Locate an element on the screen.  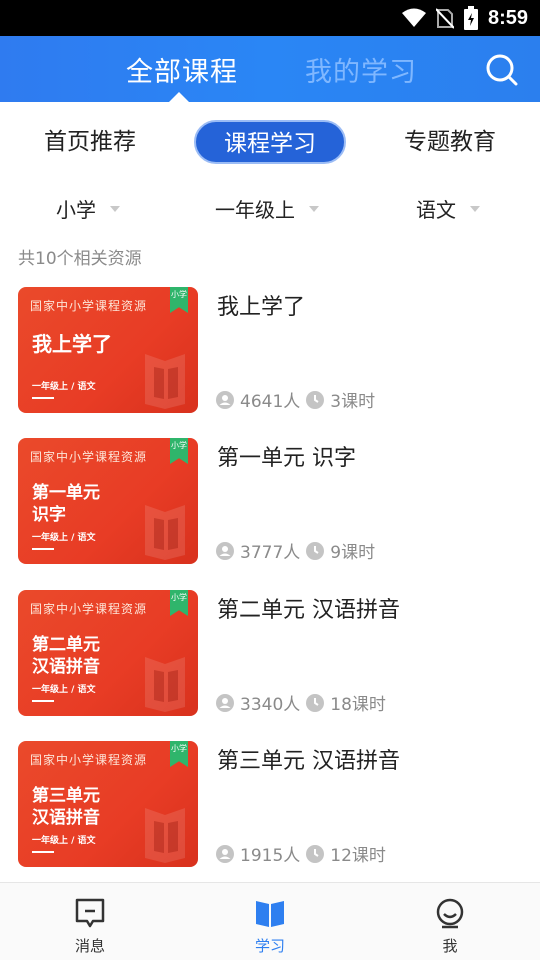
status-icons: 8:59 is located at coordinates (464, 18).